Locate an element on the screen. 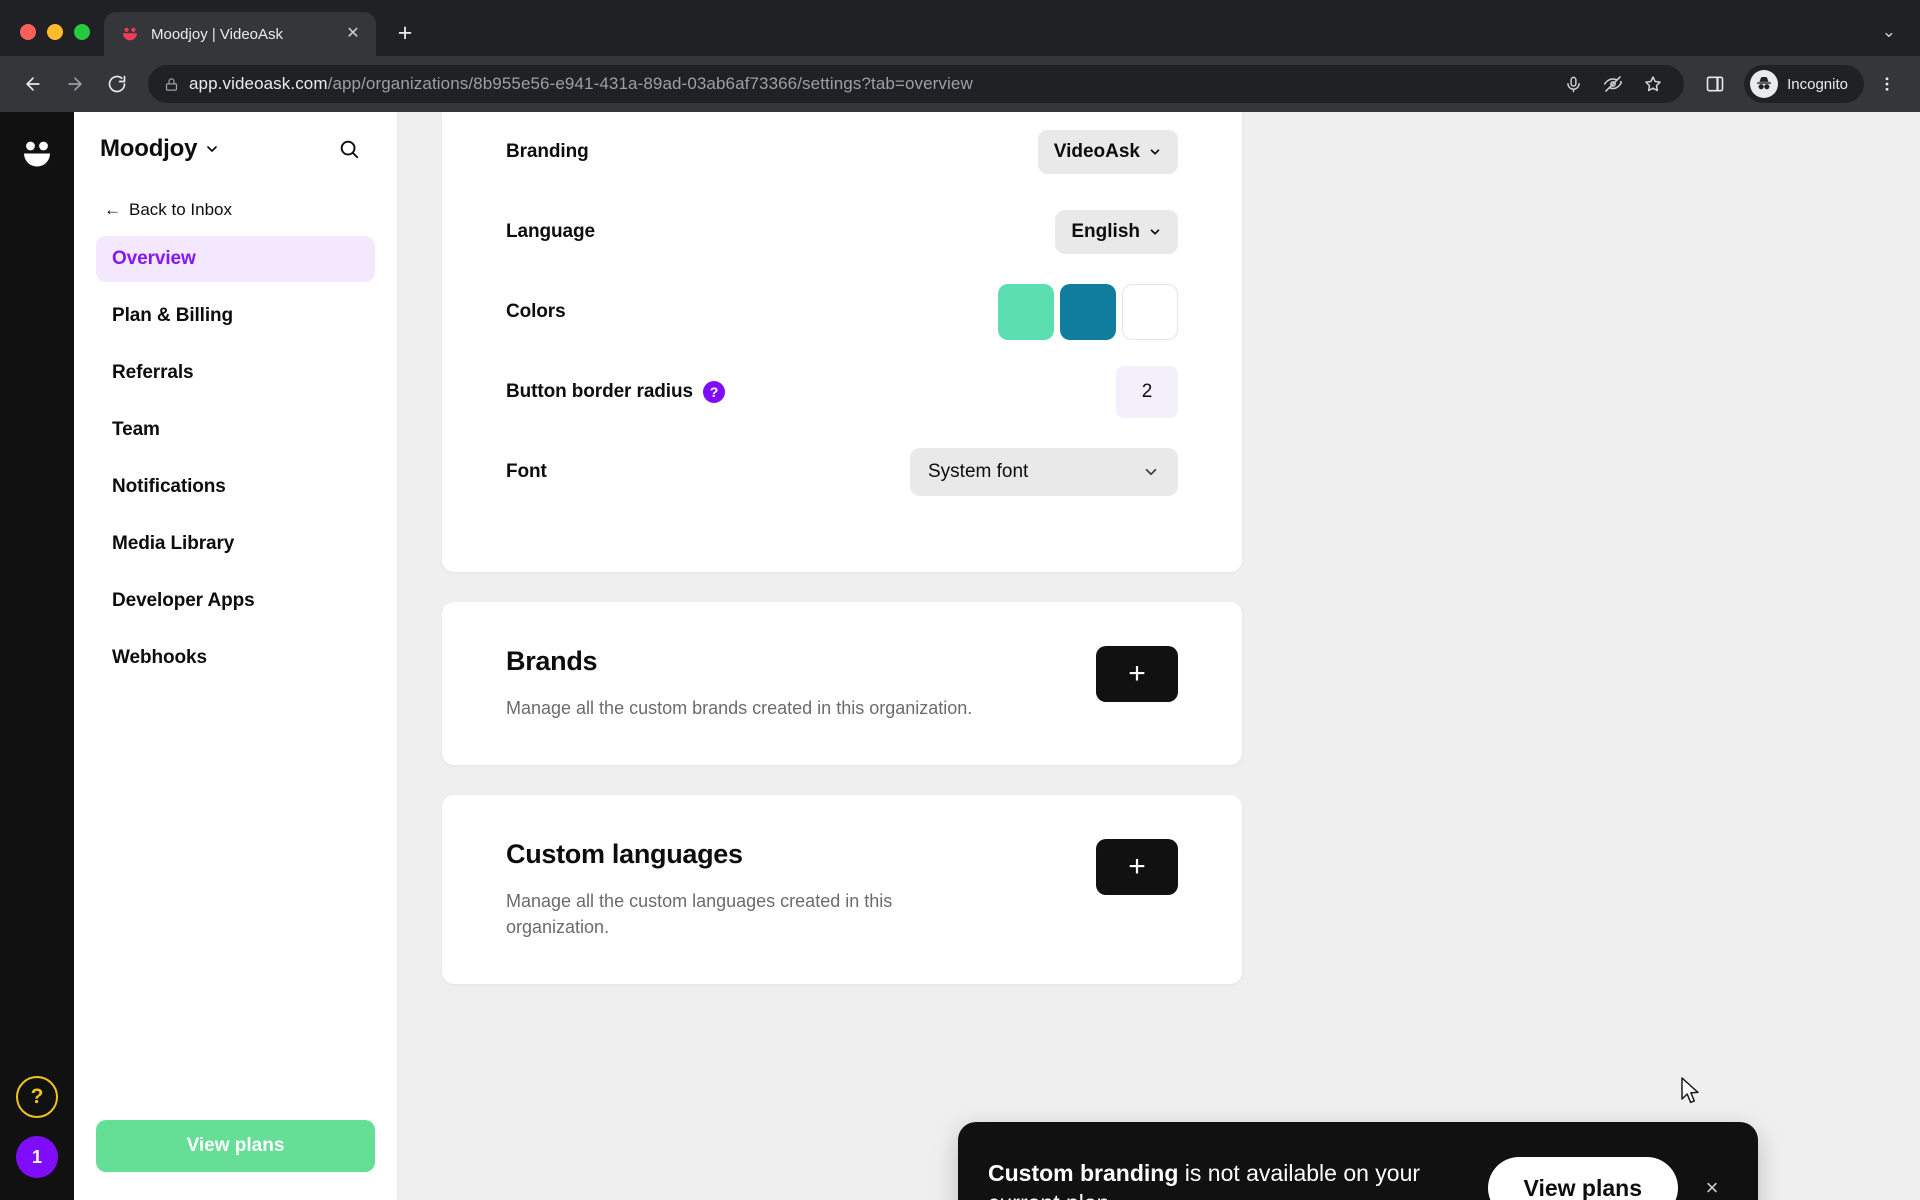 This screenshot has width=1920, height=1200. colors-label: Colors is located at coordinates (536, 311).